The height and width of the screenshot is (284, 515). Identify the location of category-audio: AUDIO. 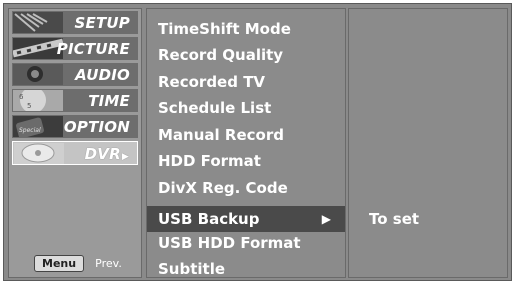
(75, 75).